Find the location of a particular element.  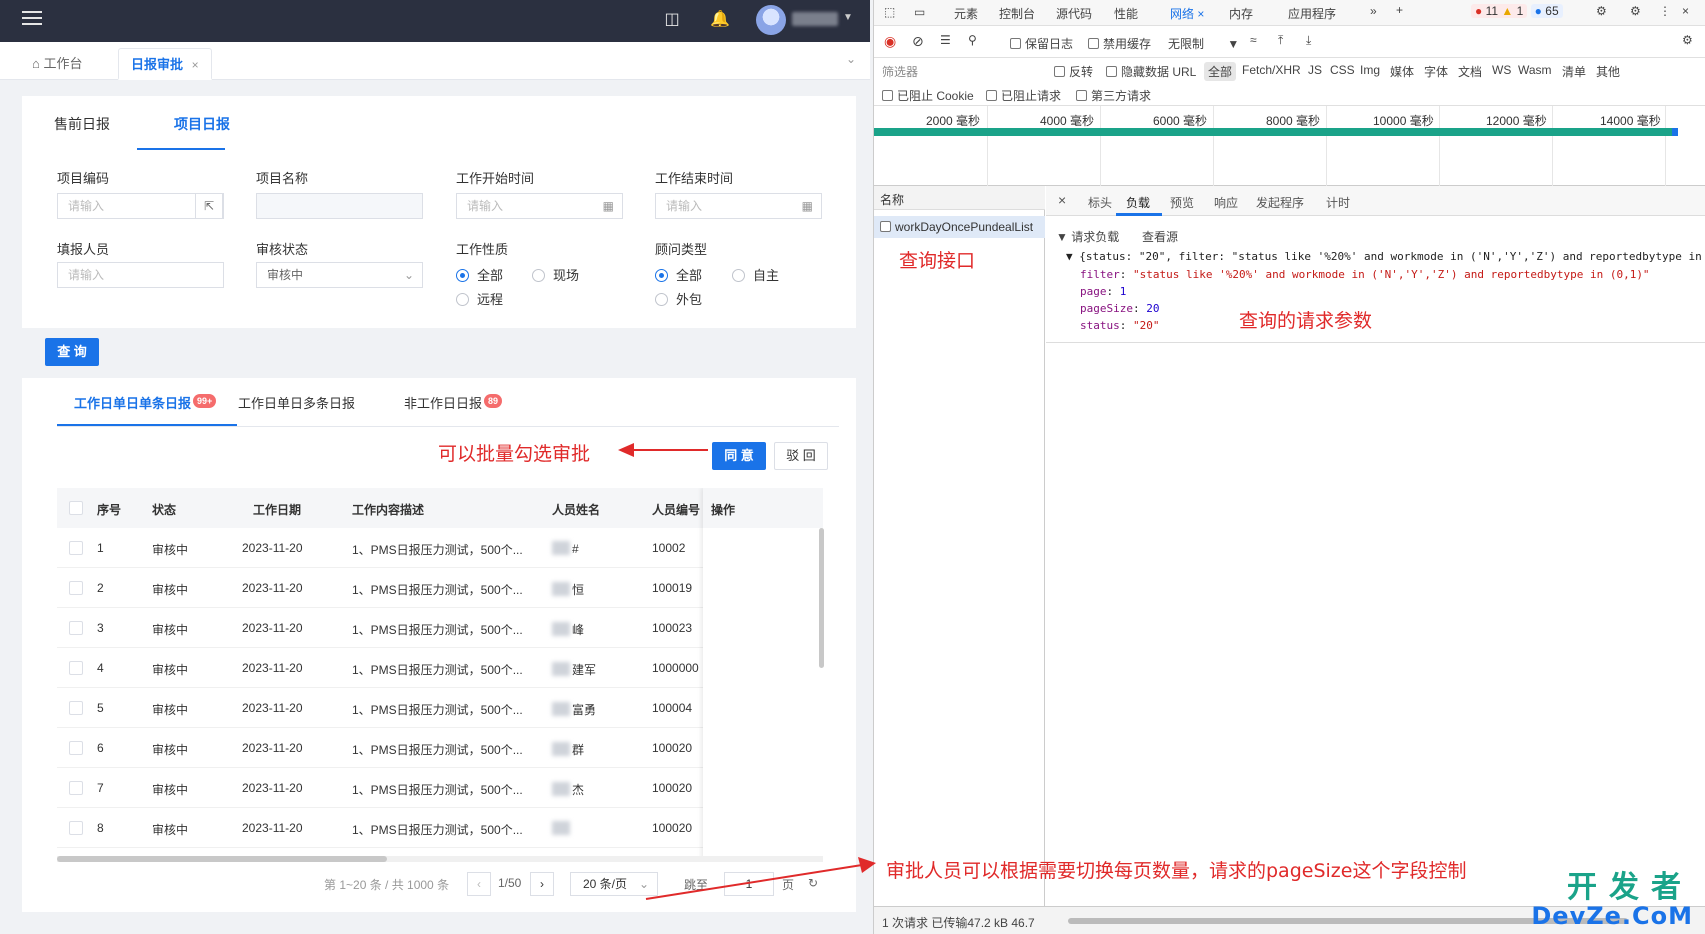

type-filter-other: 其他 is located at coordinates (1608, 71).